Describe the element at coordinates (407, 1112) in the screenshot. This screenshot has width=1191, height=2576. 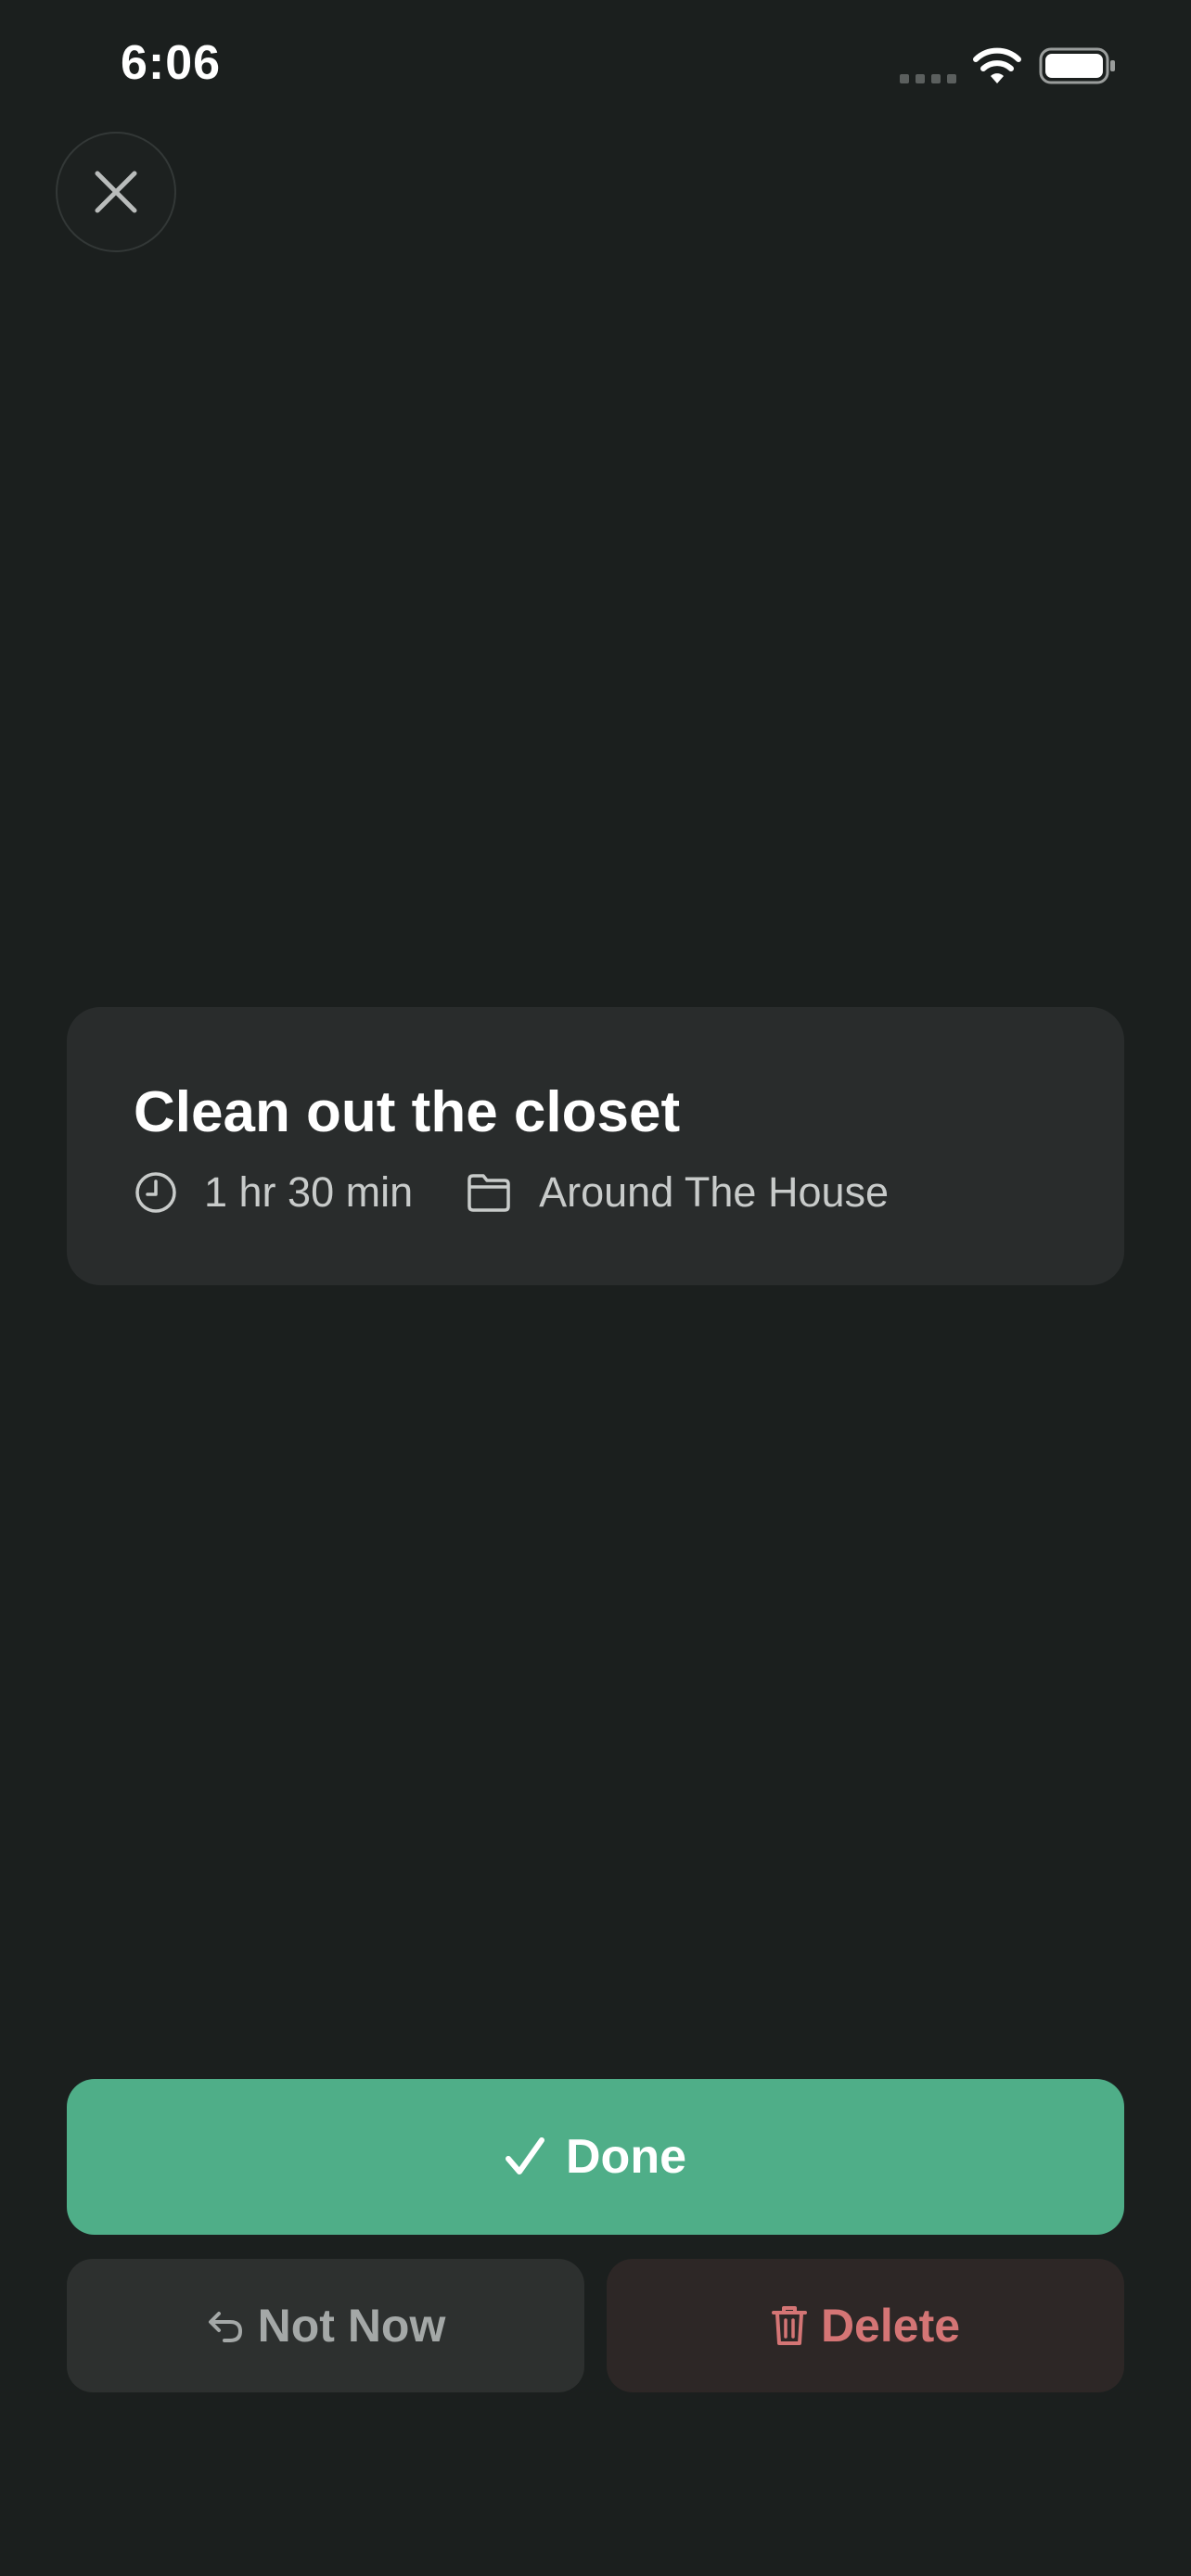
I see `task-title: Clean out the closet` at that location.